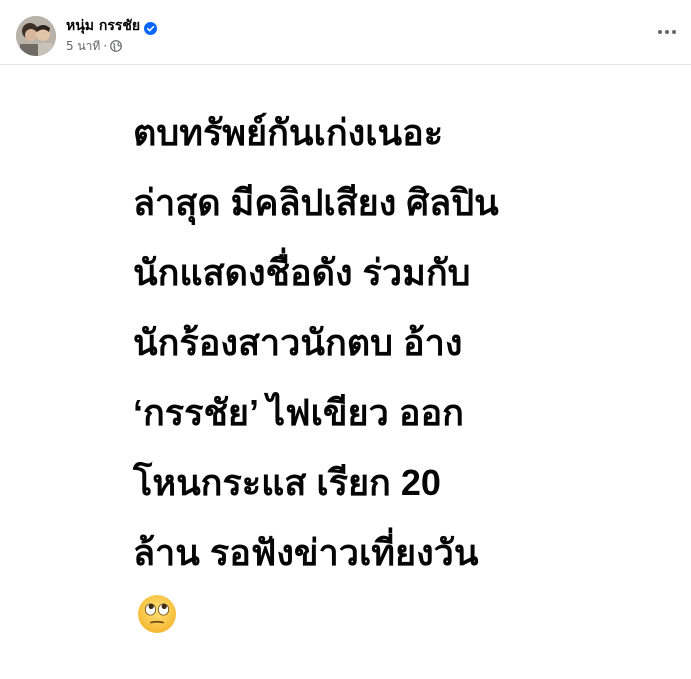 This screenshot has width=691, height=679. I want to click on face-with-rolling-eyes-icon, so click(157, 614).